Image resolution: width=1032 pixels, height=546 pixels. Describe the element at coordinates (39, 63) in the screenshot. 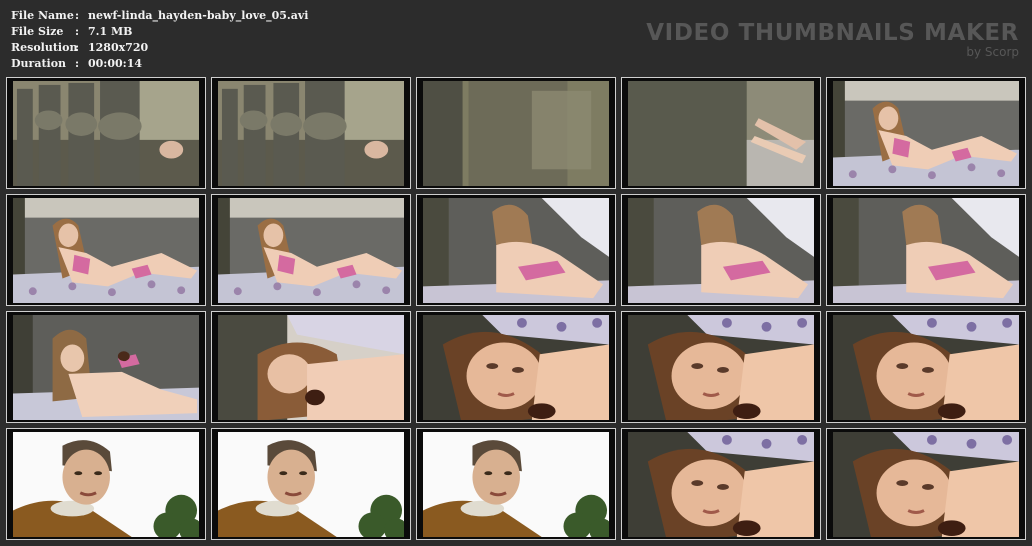

I see `info-key: Duration` at that location.